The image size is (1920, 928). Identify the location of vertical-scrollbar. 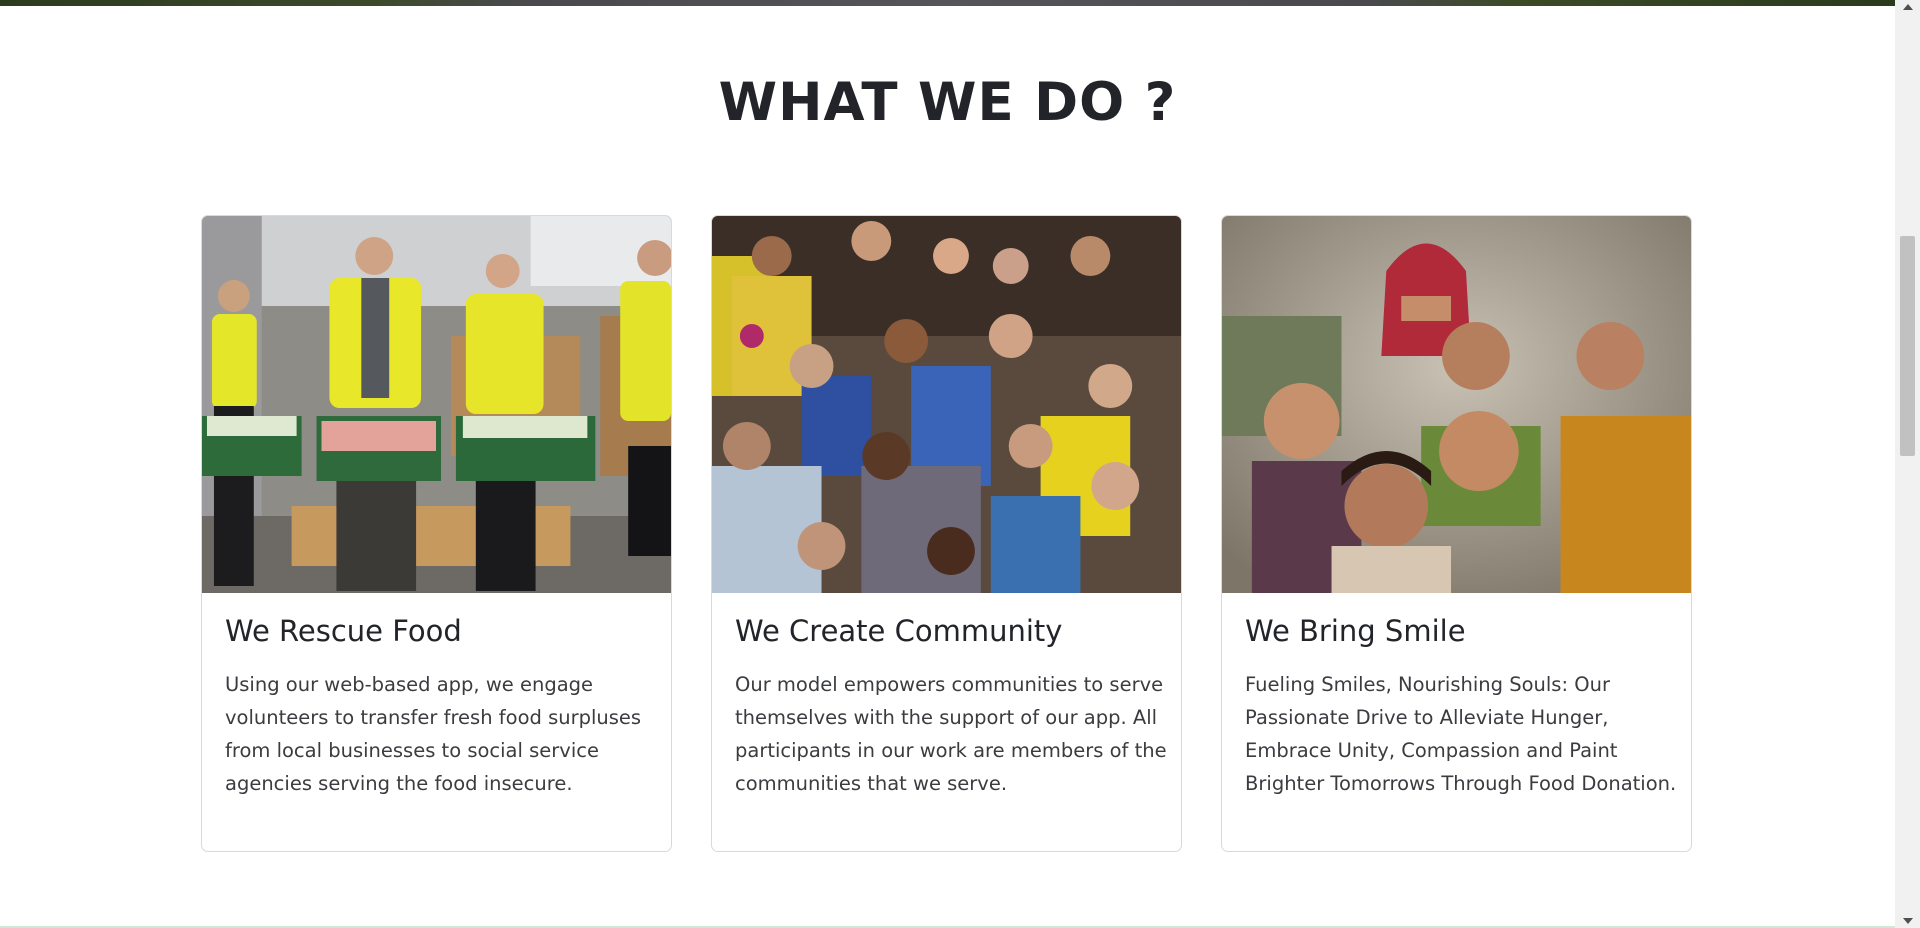
(1907, 464).